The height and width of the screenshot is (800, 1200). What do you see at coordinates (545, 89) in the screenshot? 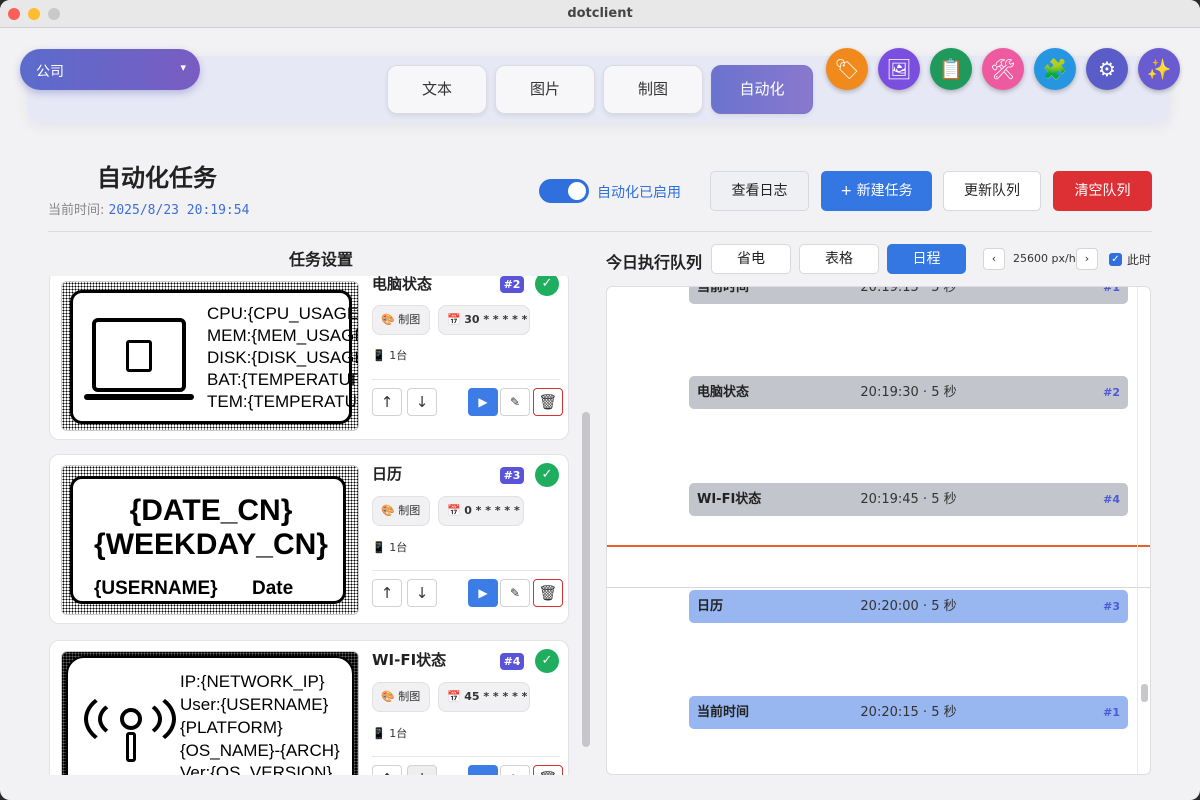
I see `tab-image: 图片` at bounding box center [545, 89].